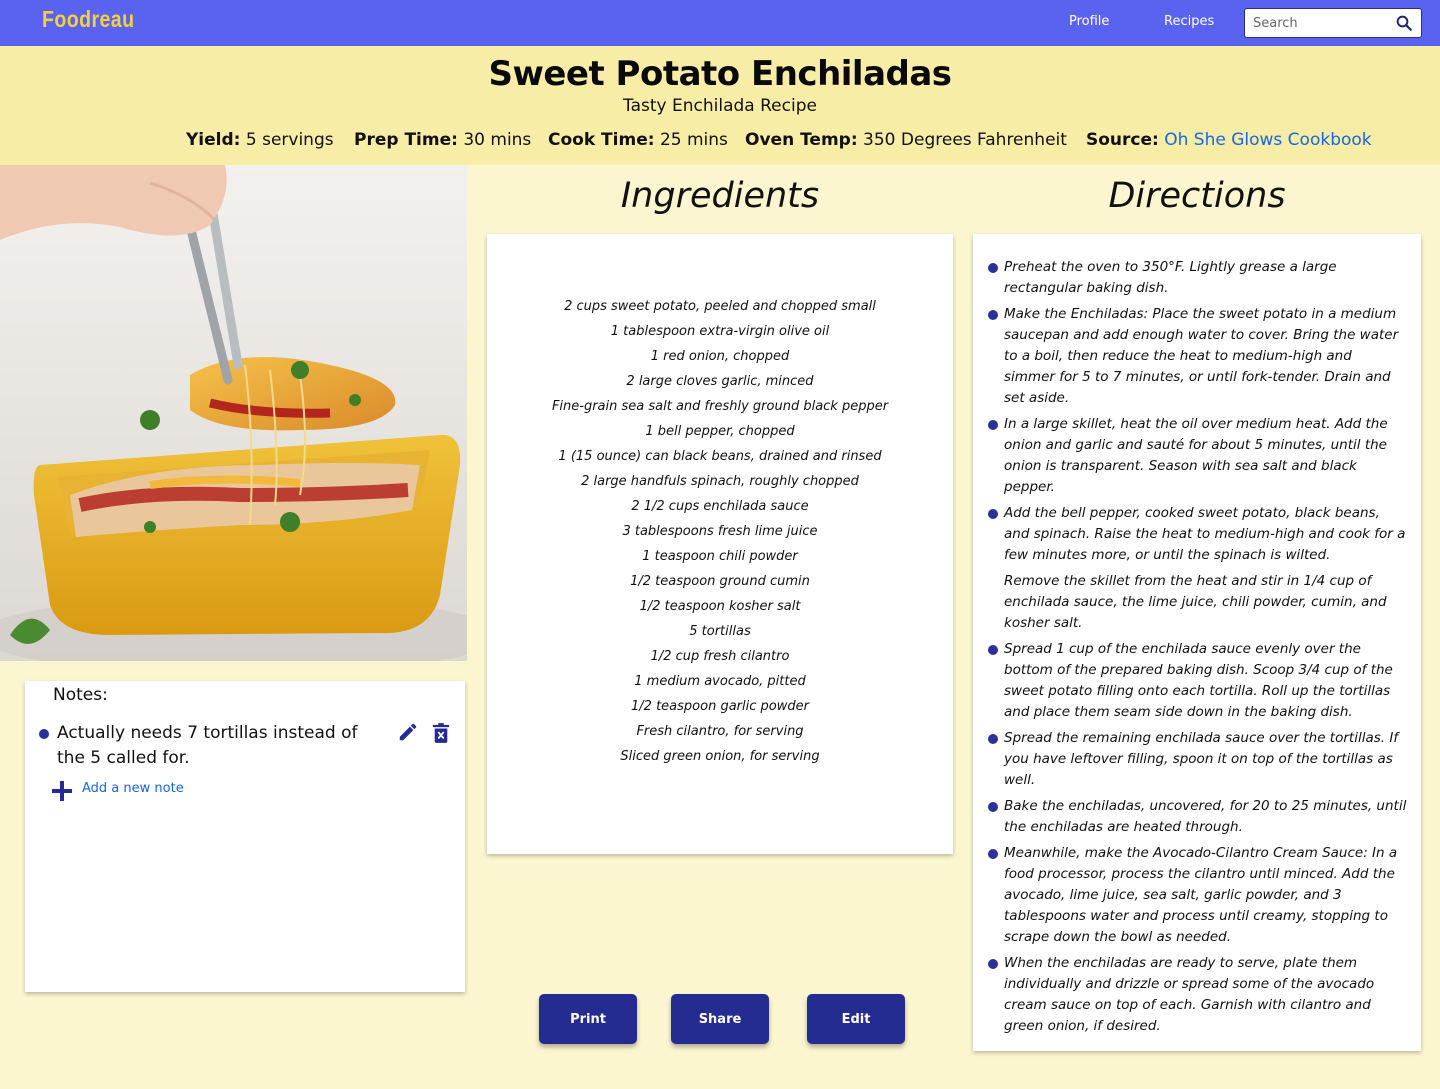 Image resolution: width=1440 pixels, height=1089 pixels. I want to click on ingredient-item: Fresh cilantro, for serving, so click(720, 731).